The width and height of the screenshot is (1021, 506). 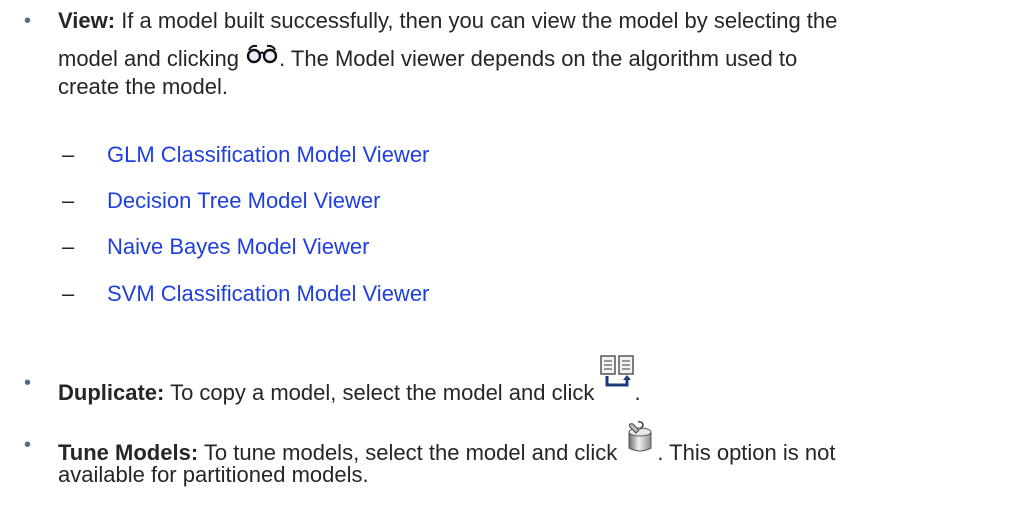 I want to click on duplicate-term: Duplicate:, so click(x=111, y=392).